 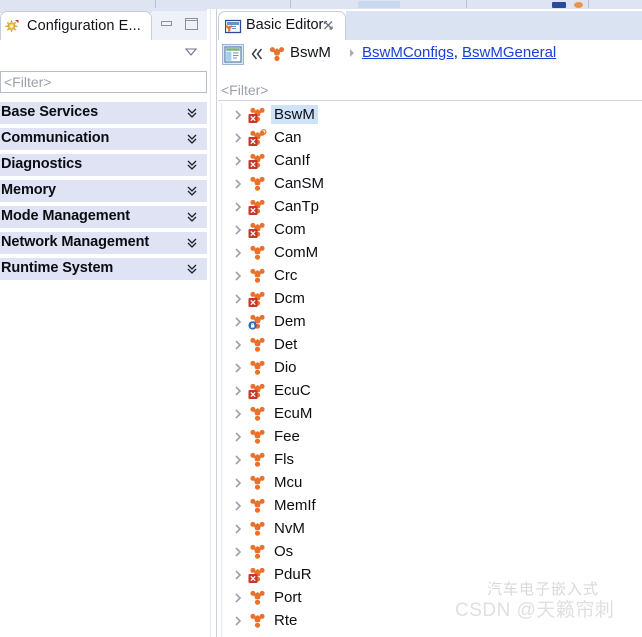 What do you see at coordinates (430, 620) in the screenshot?
I see `tree-item-rte: Rte` at bounding box center [430, 620].